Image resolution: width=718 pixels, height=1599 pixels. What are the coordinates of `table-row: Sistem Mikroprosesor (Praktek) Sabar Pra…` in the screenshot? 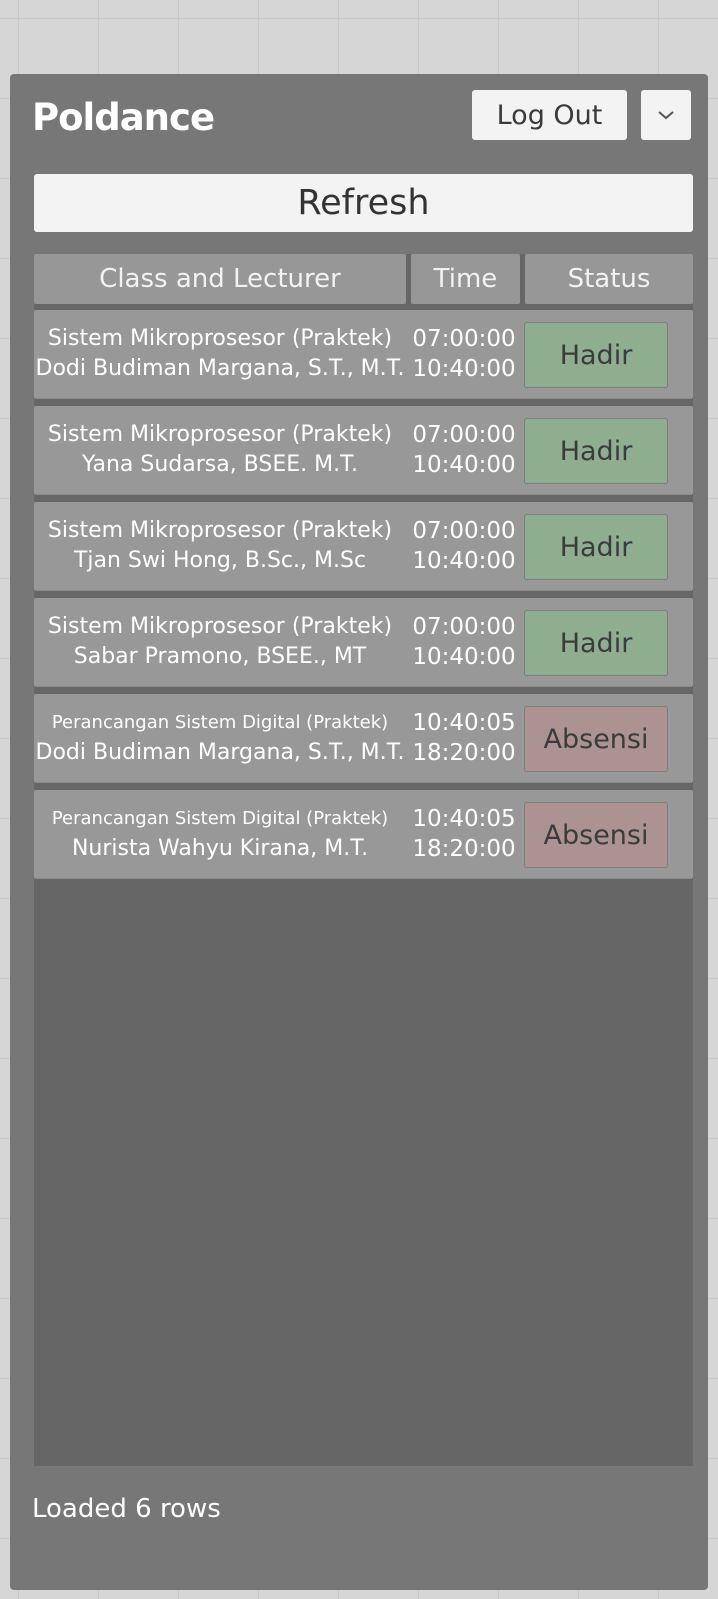 It's located at (363, 642).